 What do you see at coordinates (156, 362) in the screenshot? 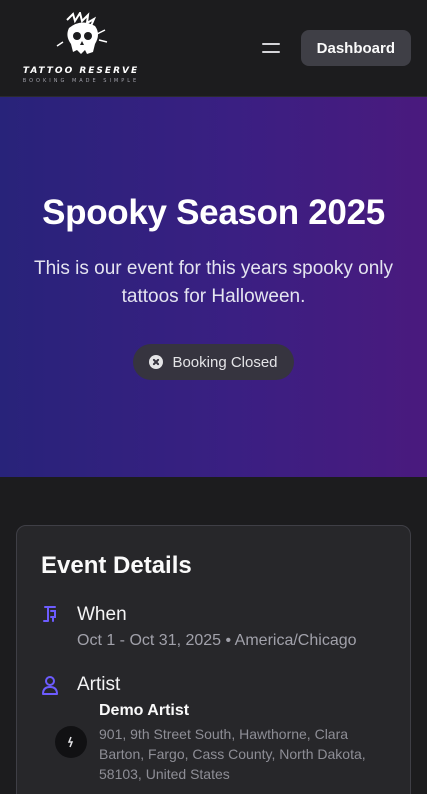
I see `x-circle-icon` at bounding box center [156, 362].